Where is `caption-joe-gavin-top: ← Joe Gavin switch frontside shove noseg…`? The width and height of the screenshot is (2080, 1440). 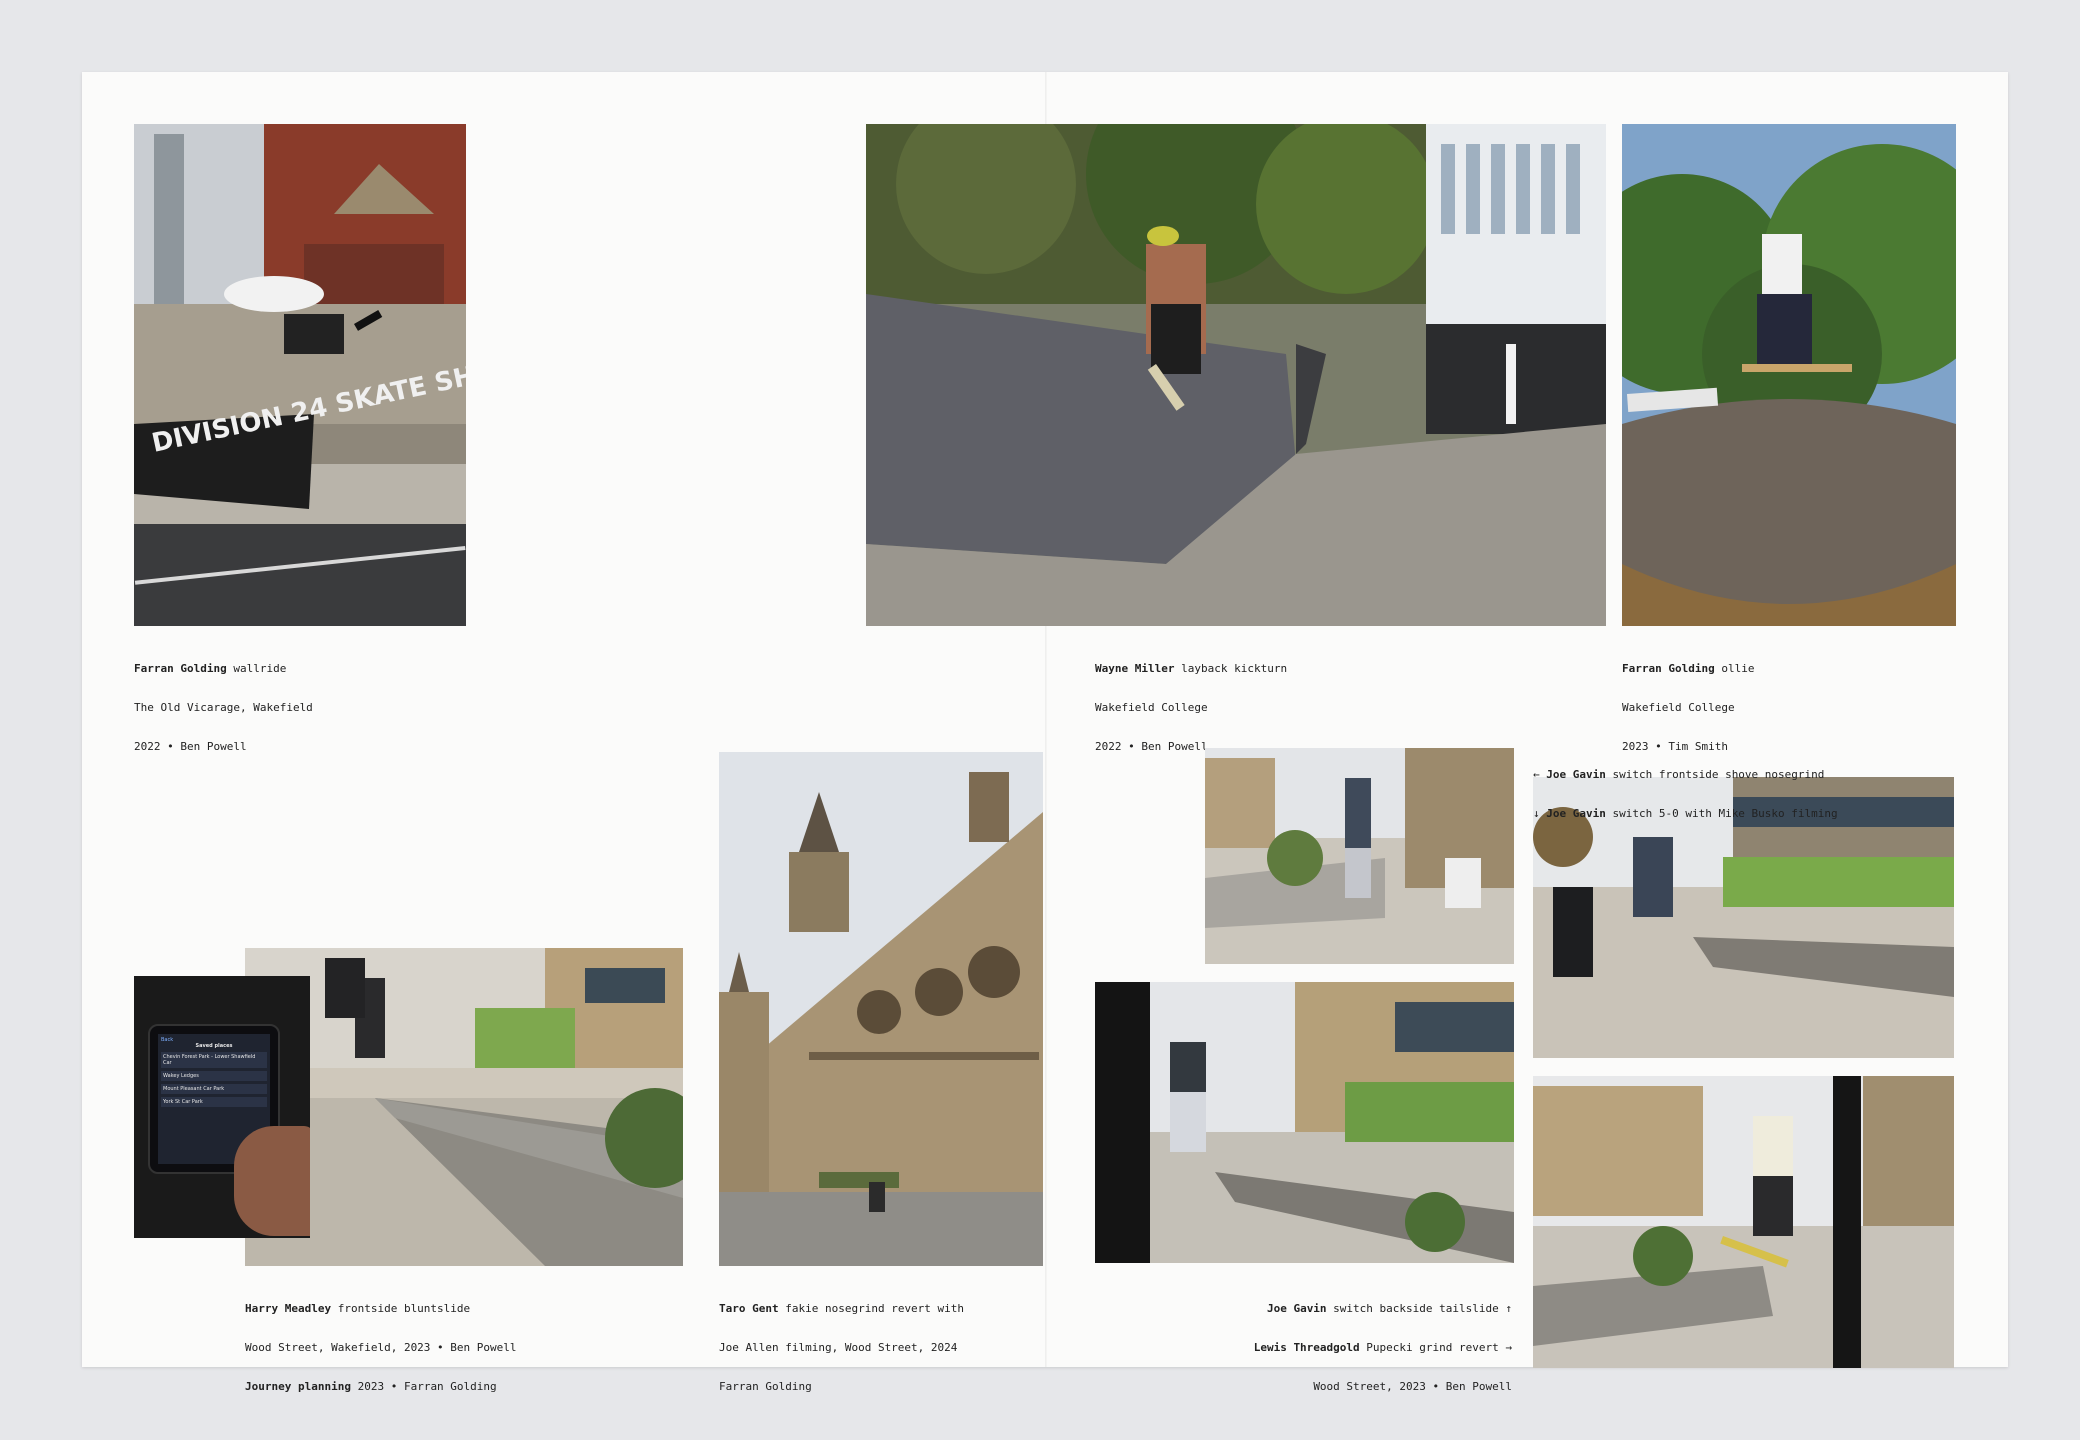 caption-joe-gavin-top: ← Joe Gavin switch frontside shove noseg… is located at coordinates (1685, 787).